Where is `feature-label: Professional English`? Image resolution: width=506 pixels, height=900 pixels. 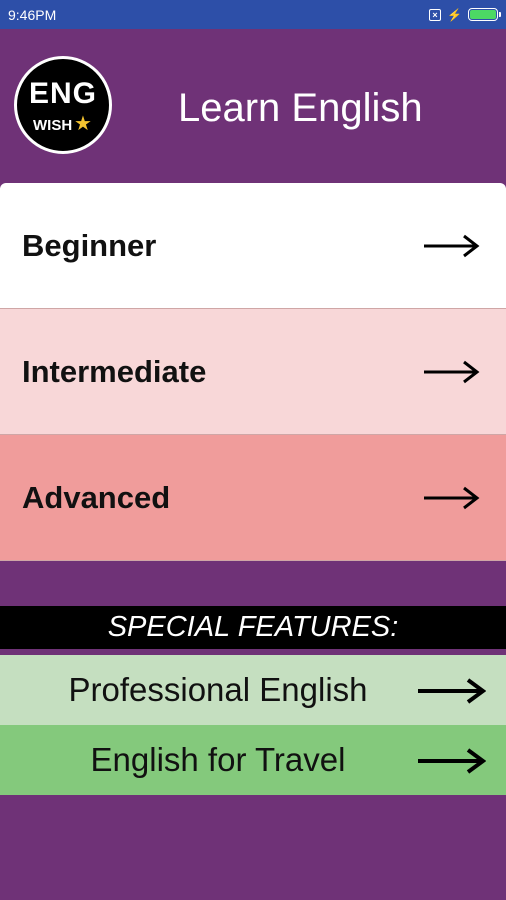
feature-label: Professional English is located at coordinates (218, 689).